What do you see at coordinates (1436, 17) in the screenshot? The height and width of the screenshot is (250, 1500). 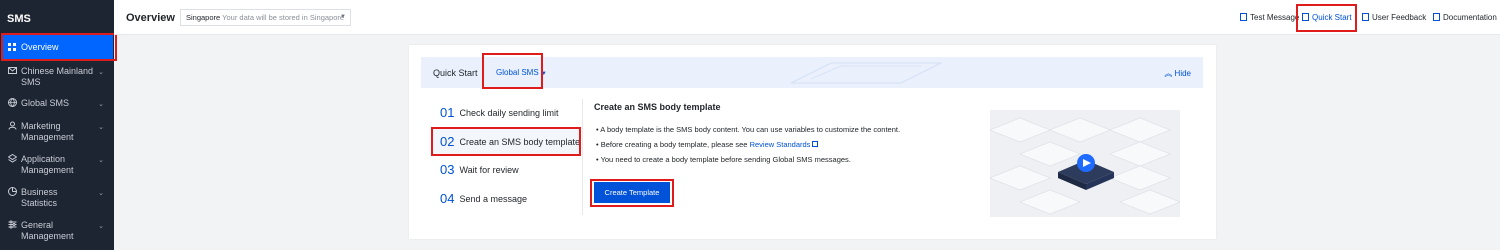 I see `document-icon` at bounding box center [1436, 17].